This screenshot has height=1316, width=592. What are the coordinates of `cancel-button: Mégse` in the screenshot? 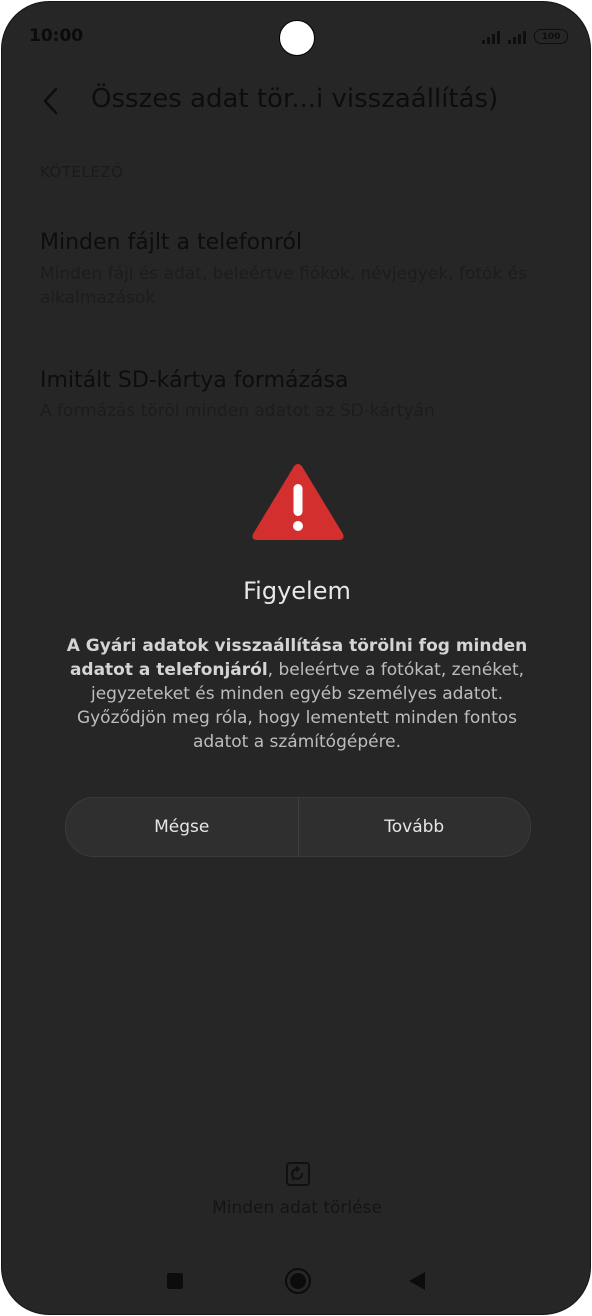 It's located at (182, 827).